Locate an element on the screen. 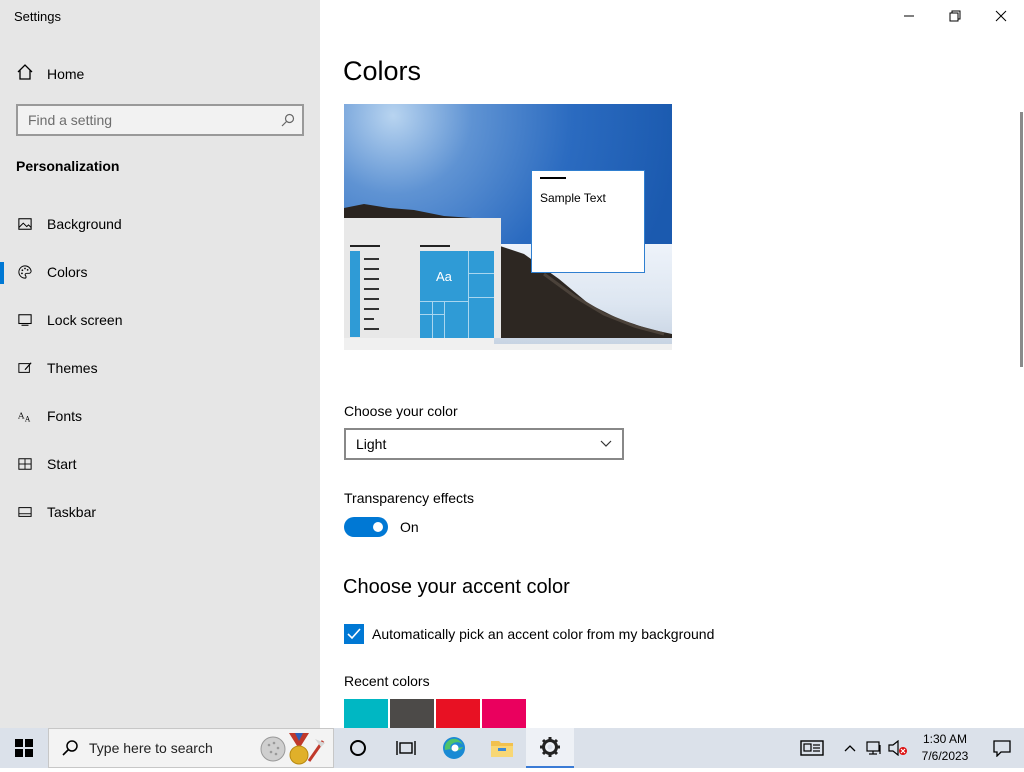  chevron-down-icon is located at coordinates (606, 444).